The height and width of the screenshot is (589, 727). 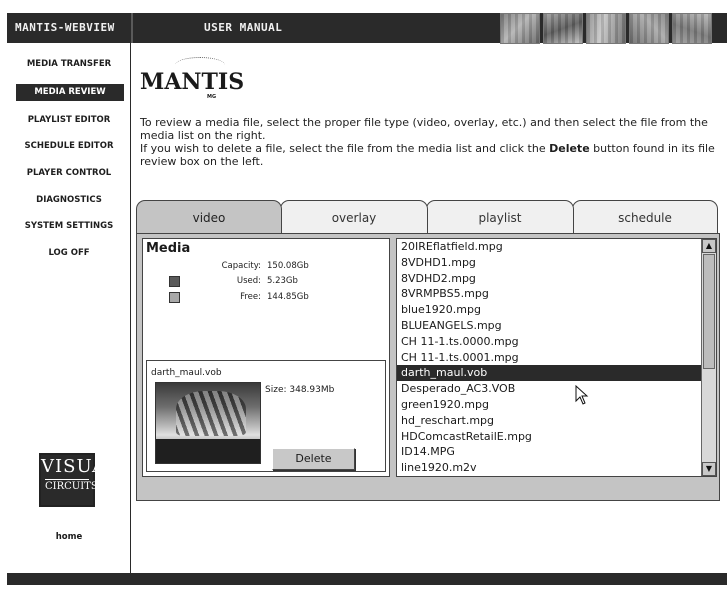 I want to click on list-item: ID14.MPG, so click(x=549, y=452).